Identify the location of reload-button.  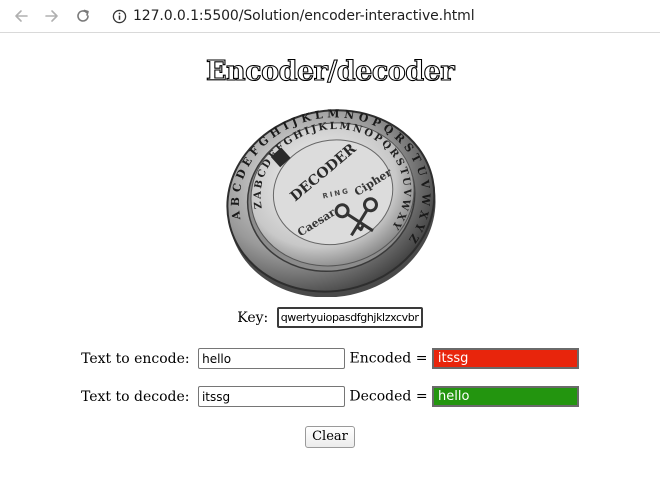
(83, 16).